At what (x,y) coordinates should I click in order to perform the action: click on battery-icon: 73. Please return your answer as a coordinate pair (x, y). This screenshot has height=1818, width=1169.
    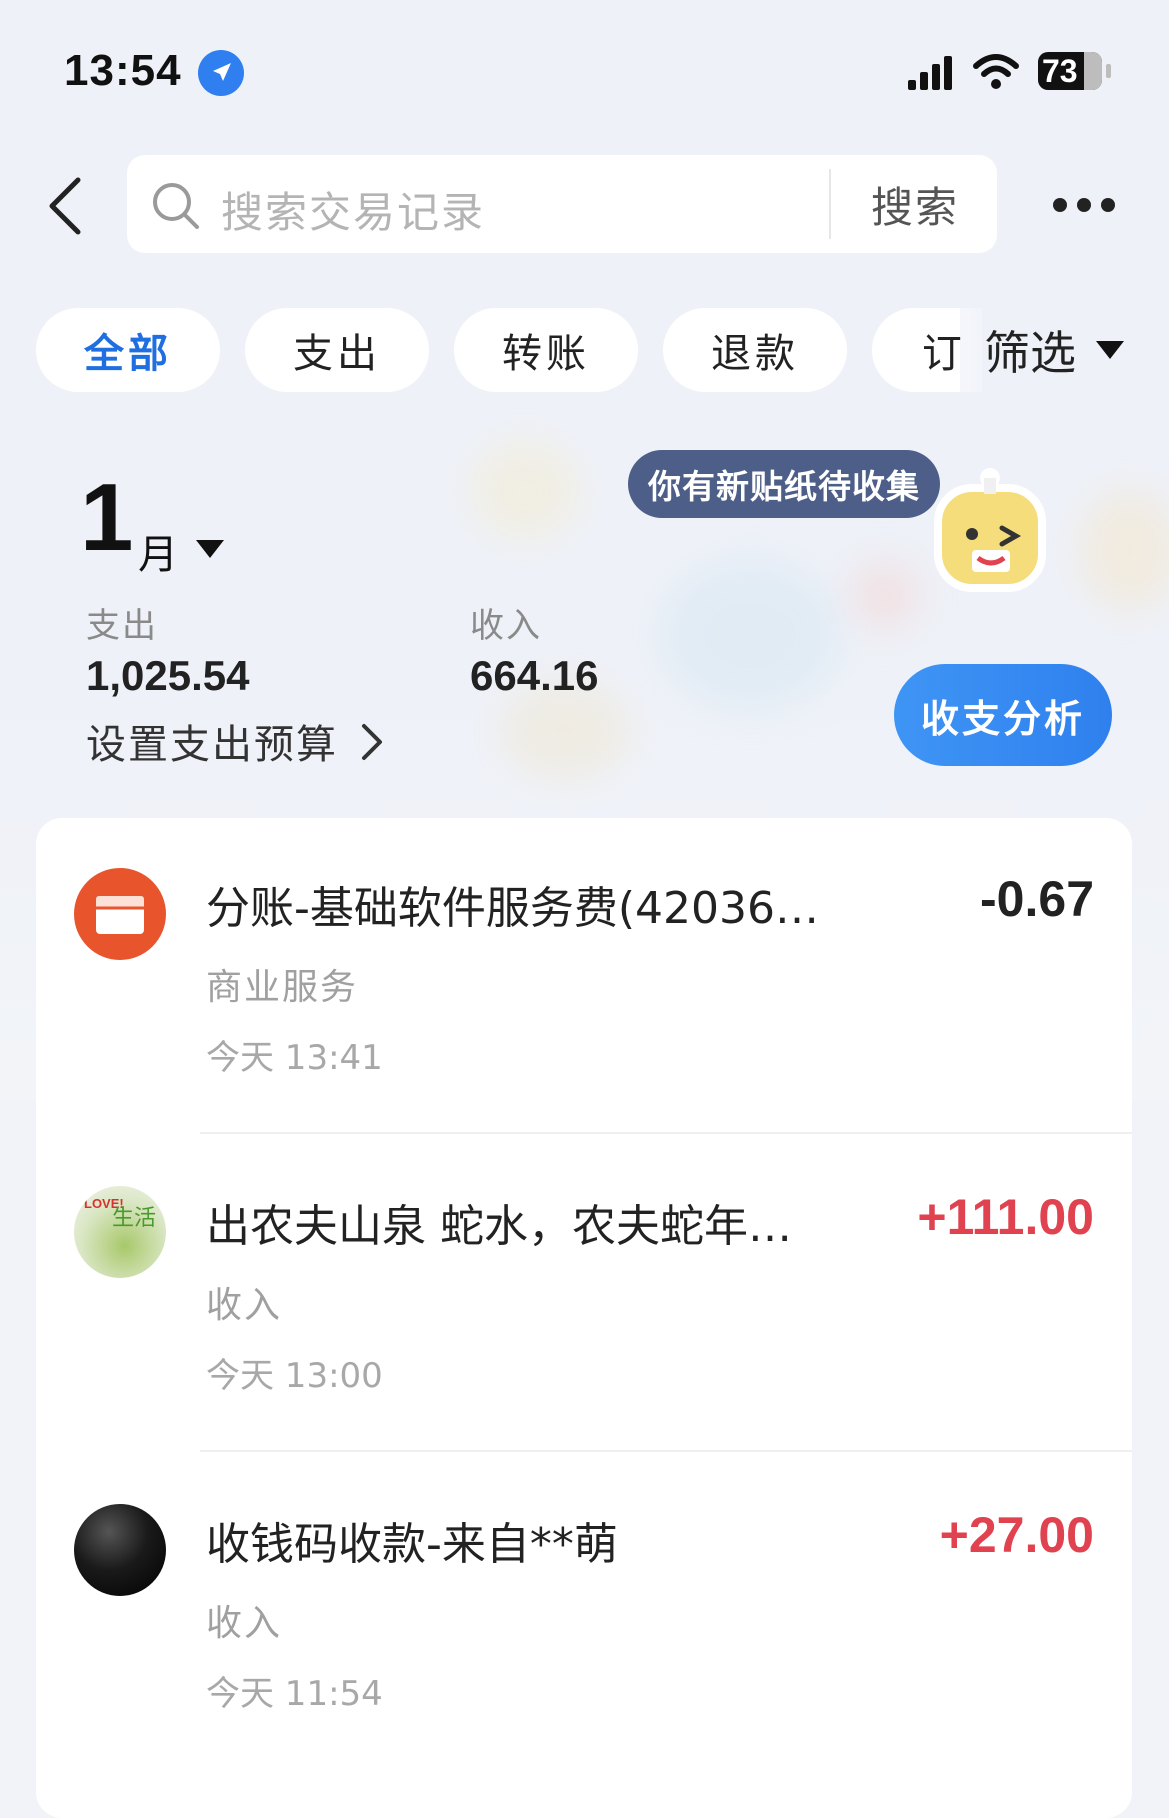
    Looking at the image, I should click on (1070, 71).